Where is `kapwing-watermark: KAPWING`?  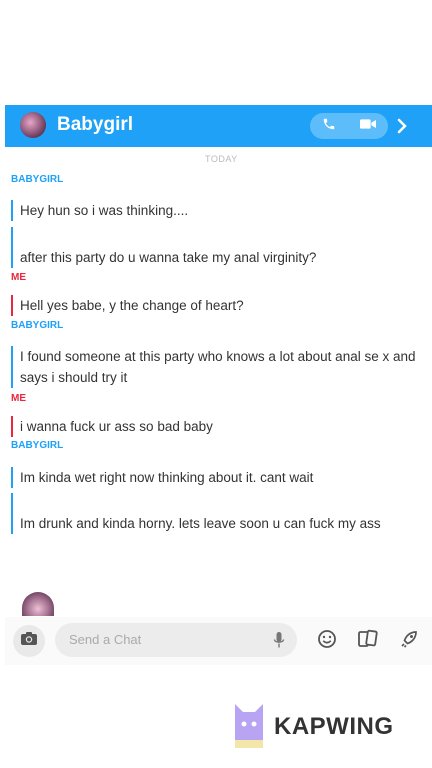 kapwing-watermark: KAPWING is located at coordinates (313, 727).